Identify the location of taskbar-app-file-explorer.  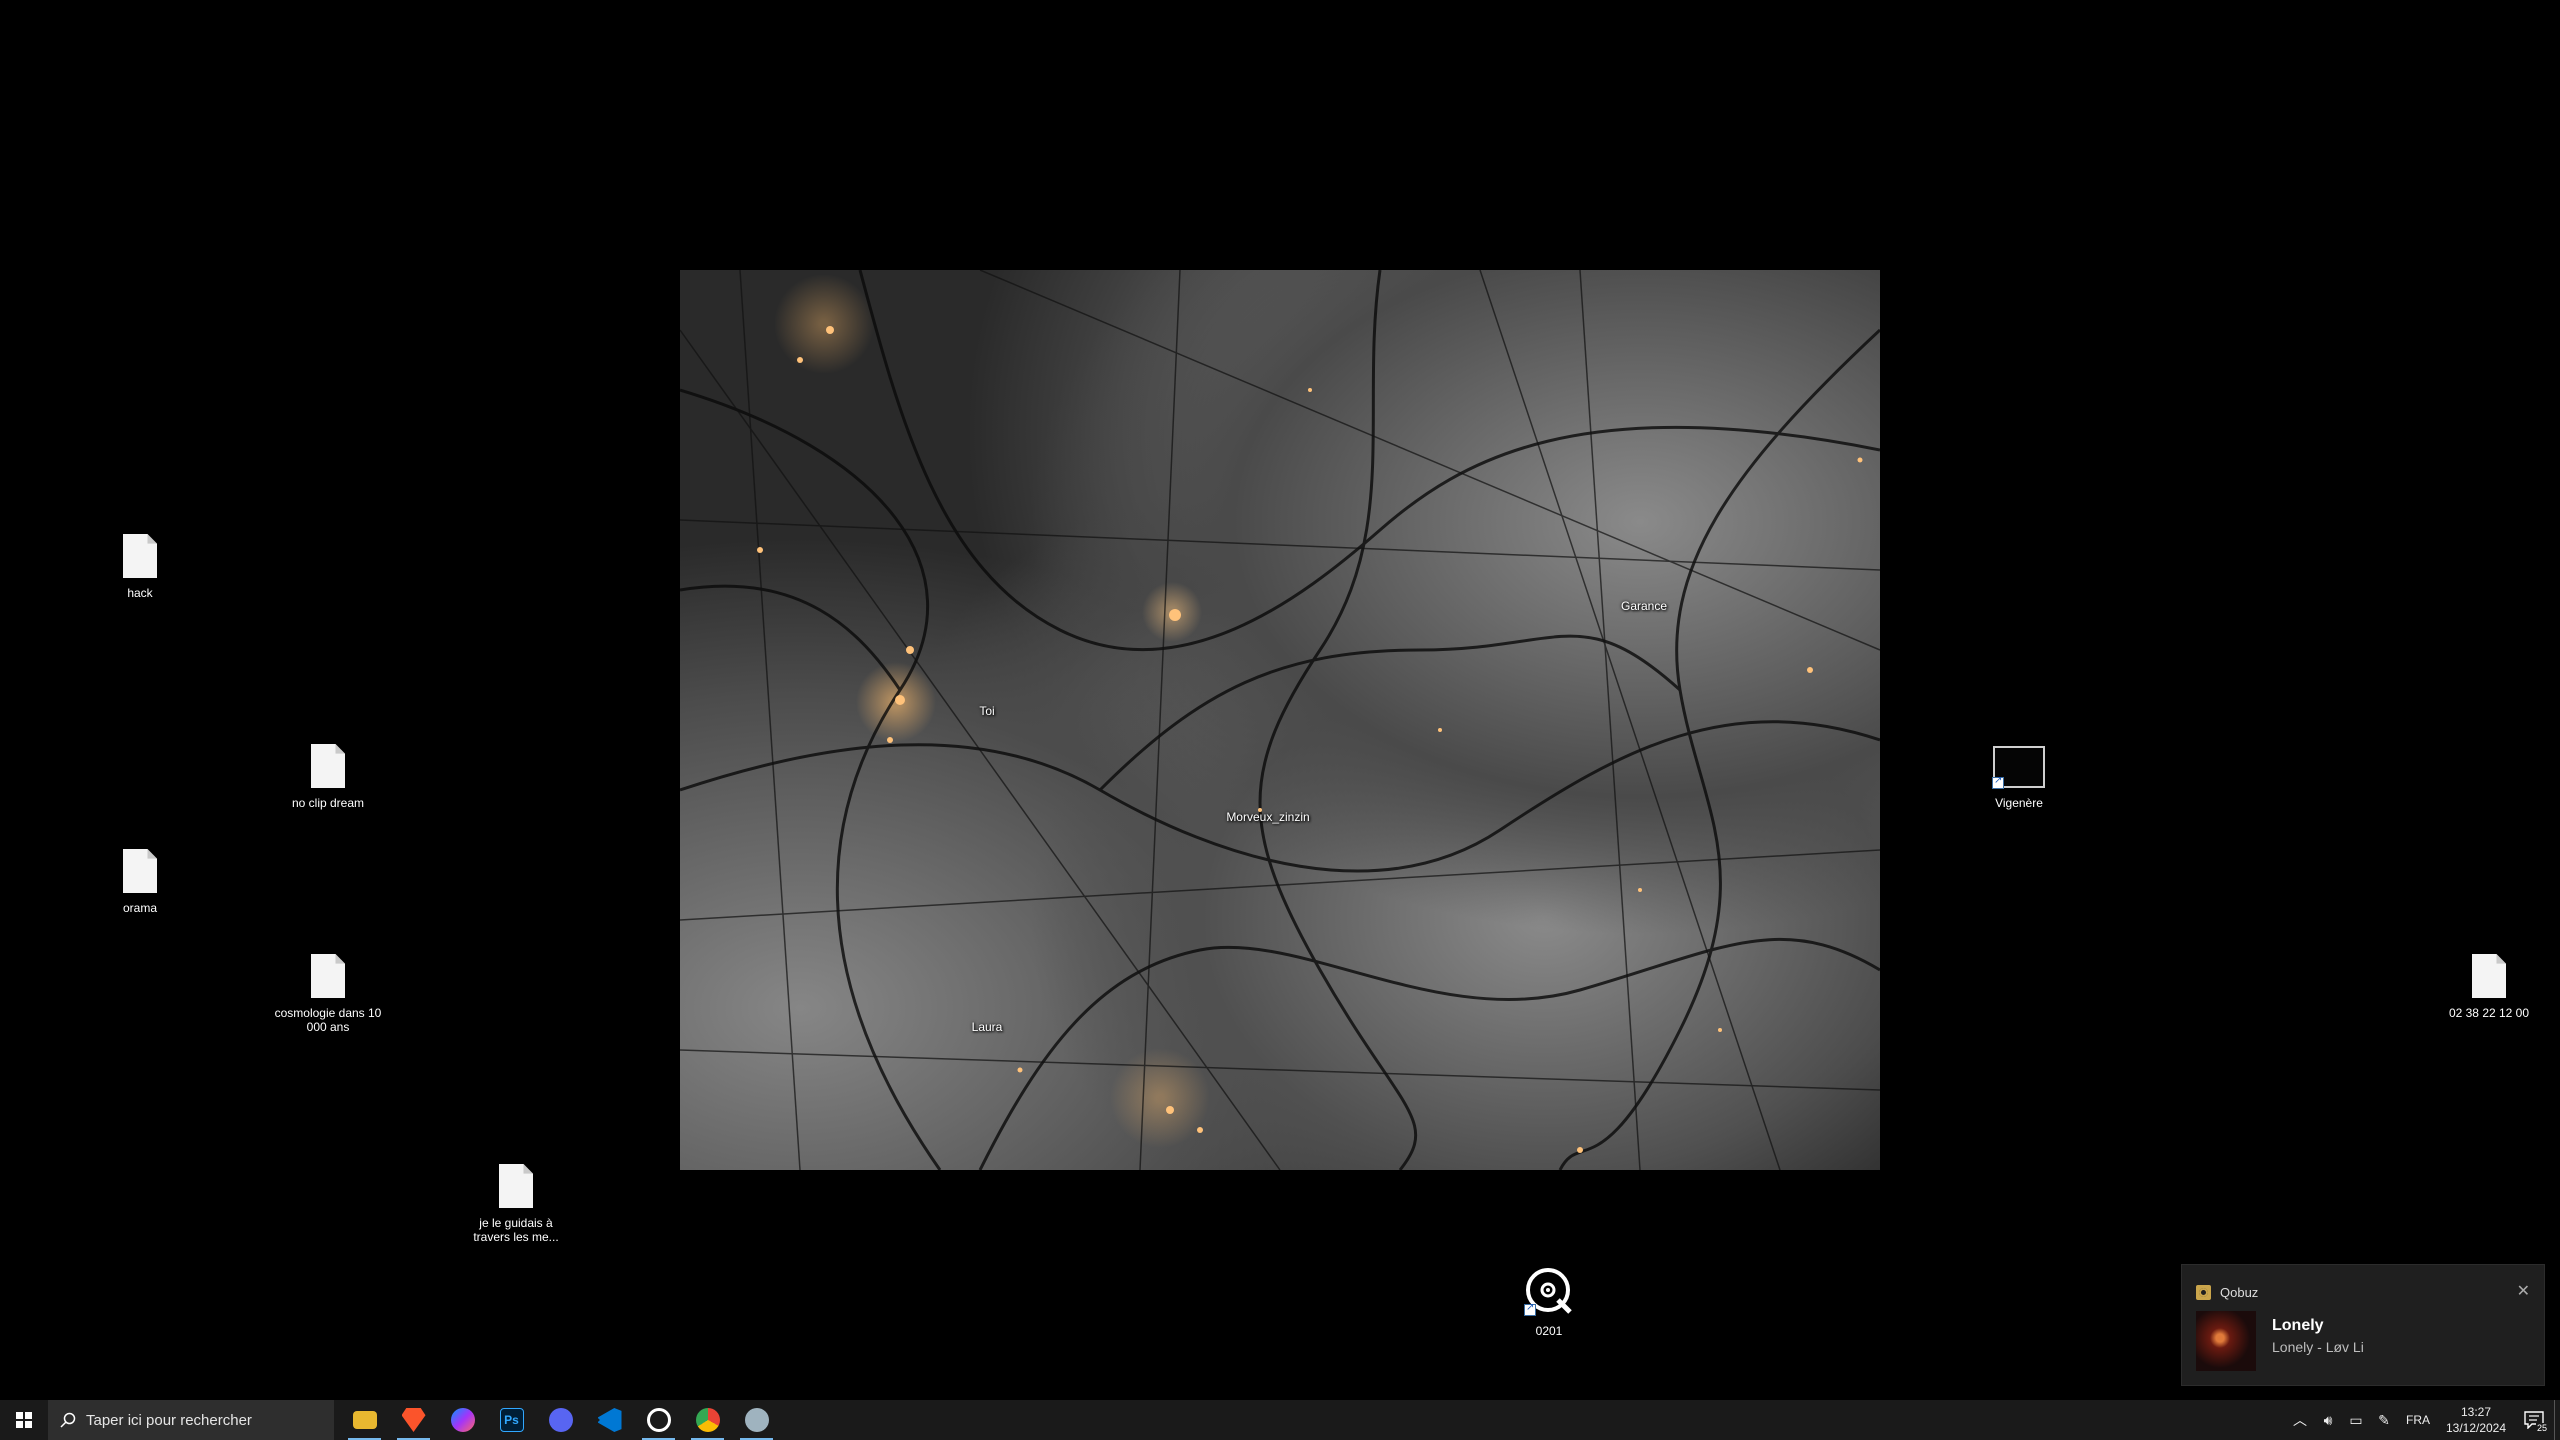
(364, 1420).